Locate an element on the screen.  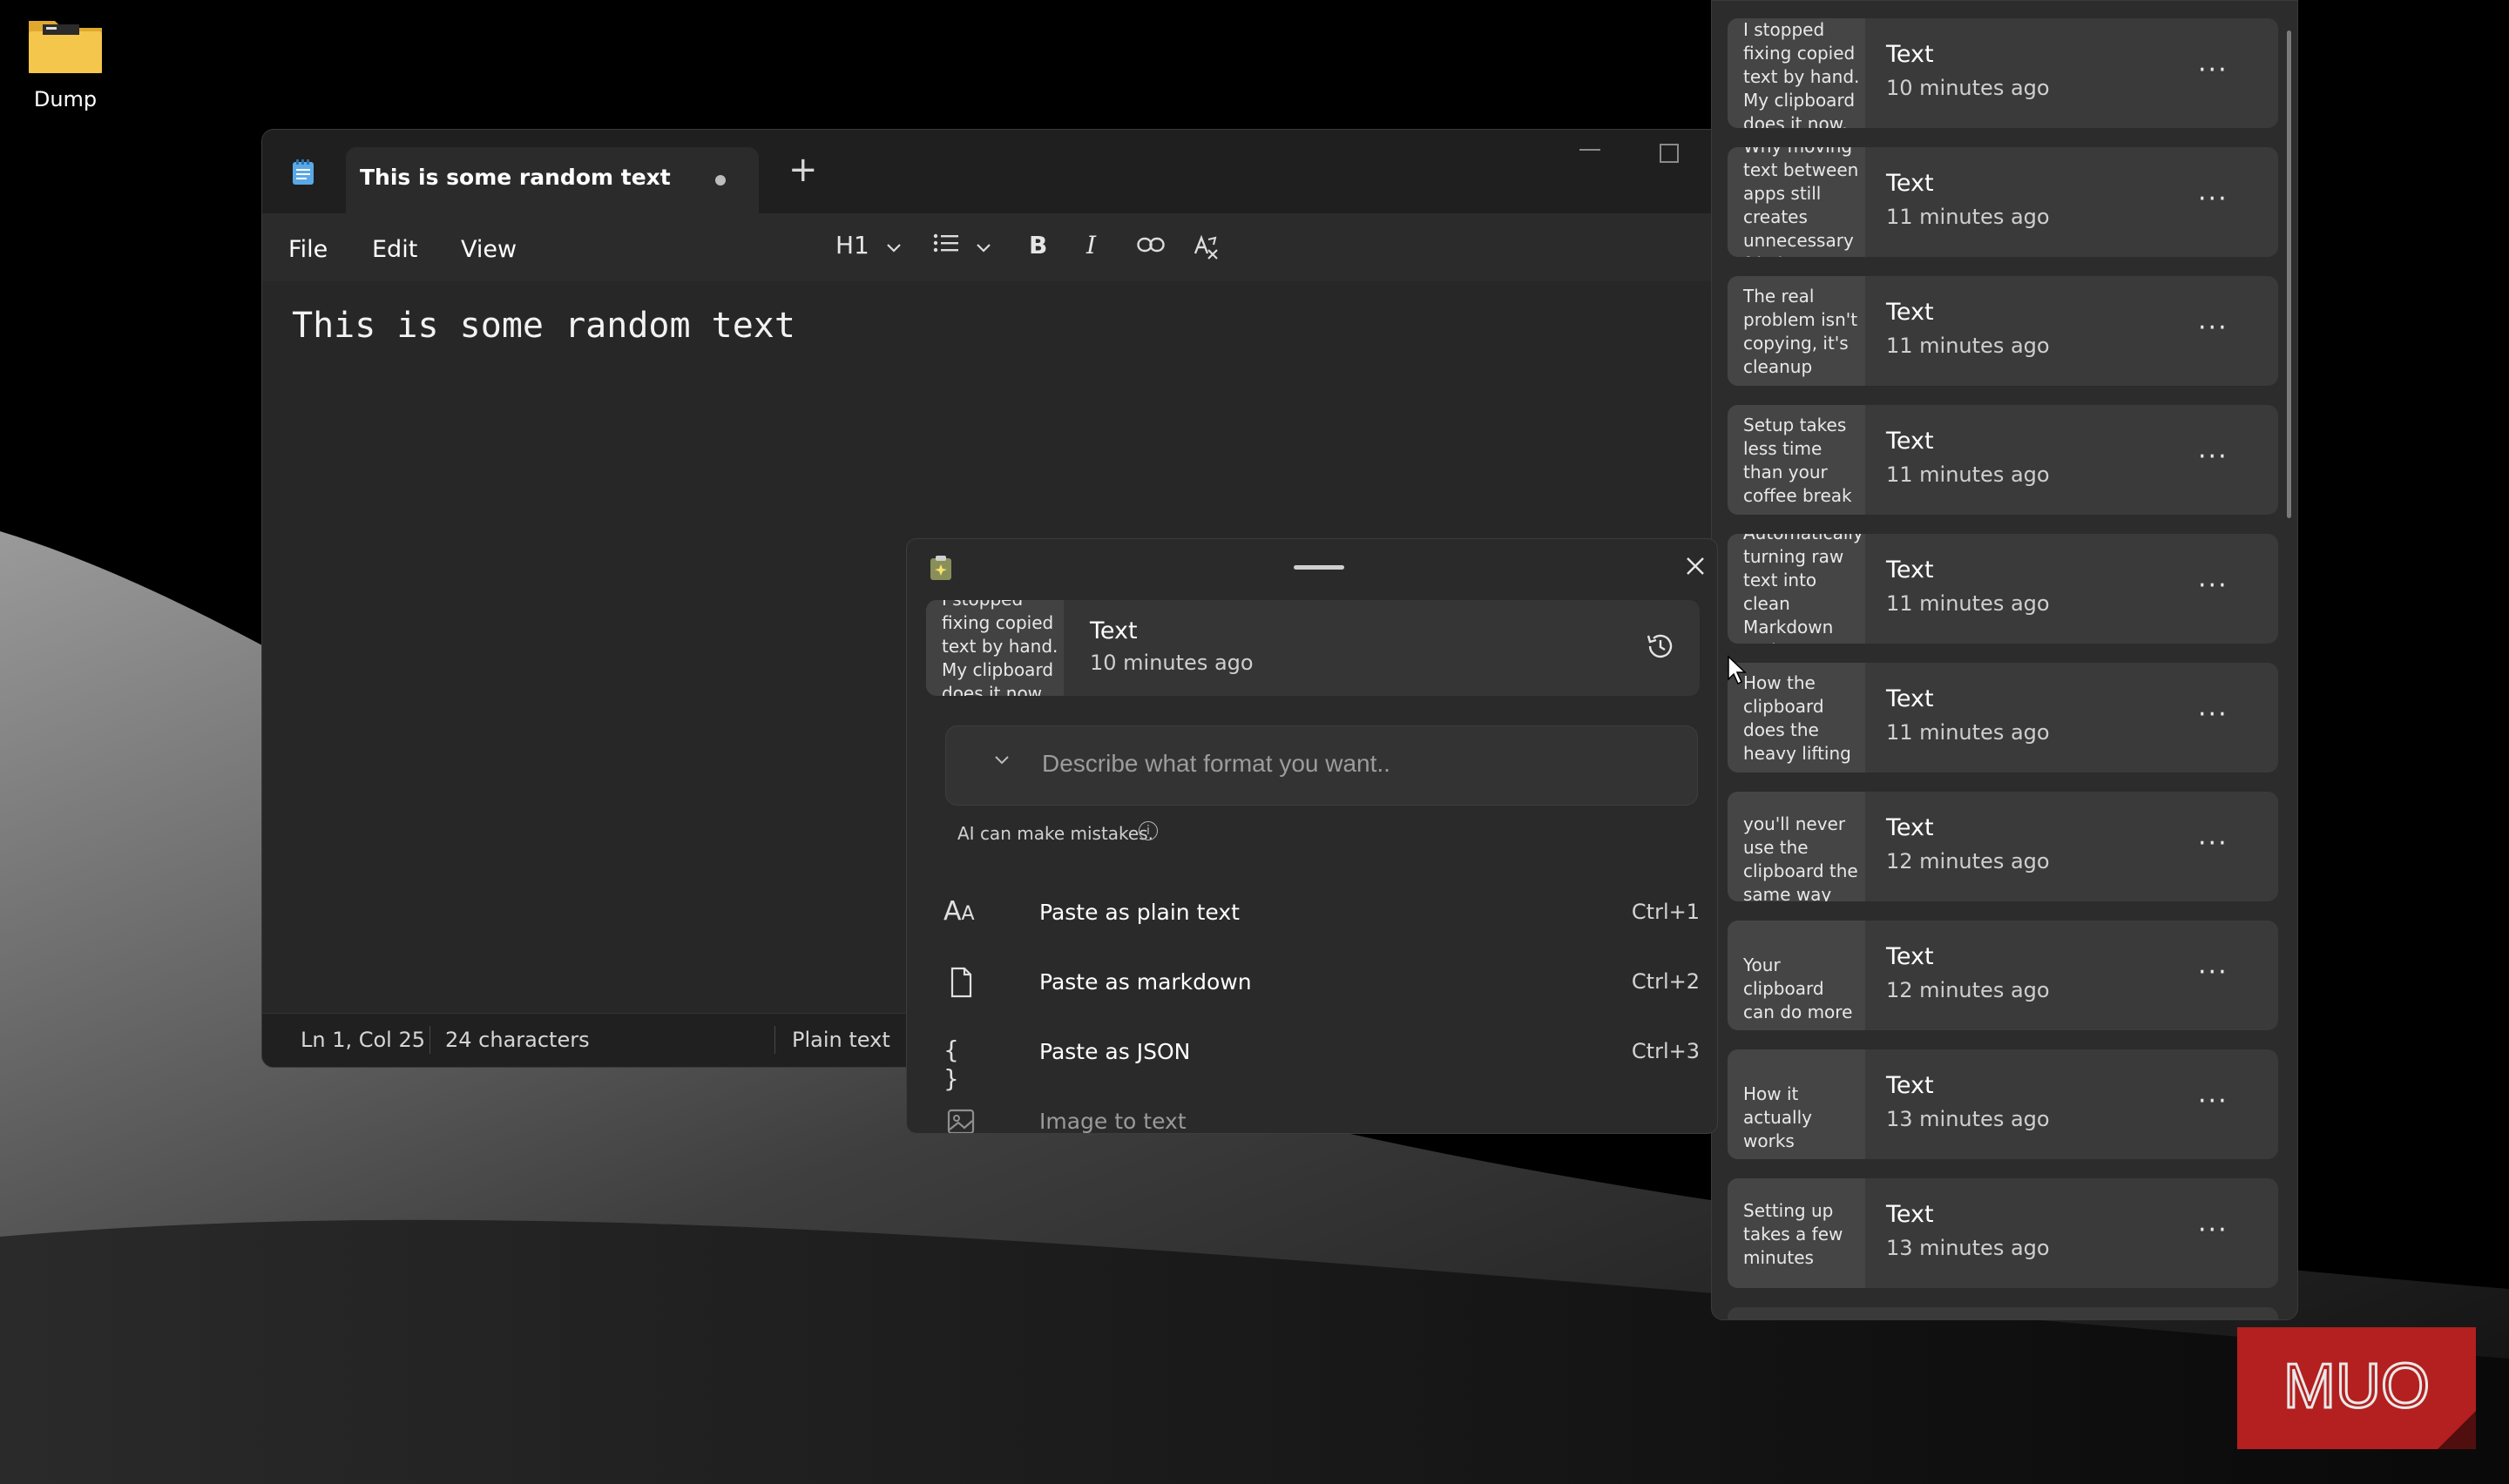
clipboard-app-icon is located at coordinates (940, 568).